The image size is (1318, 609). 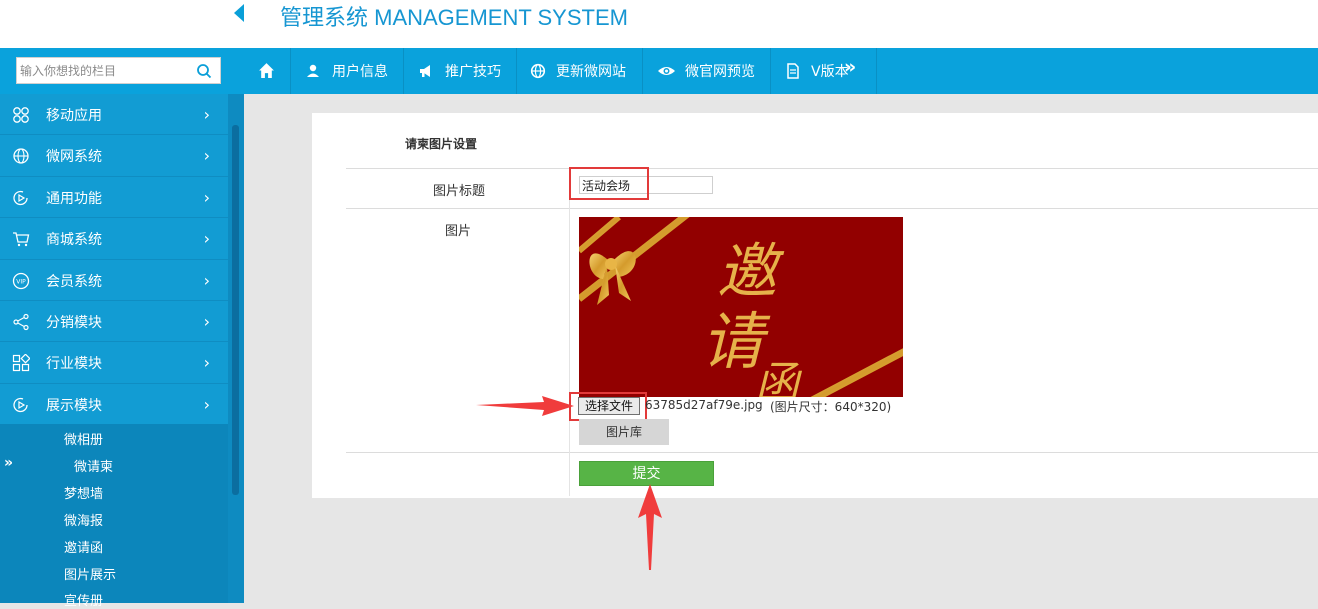 What do you see at coordinates (21, 322) in the screenshot?
I see `share-icon` at bounding box center [21, 322].